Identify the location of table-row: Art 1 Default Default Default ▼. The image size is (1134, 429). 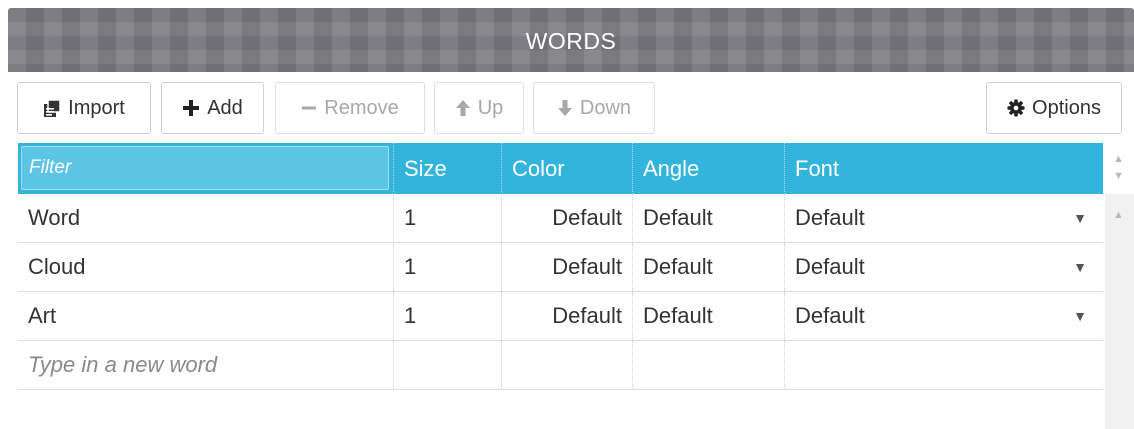
(560, 316).